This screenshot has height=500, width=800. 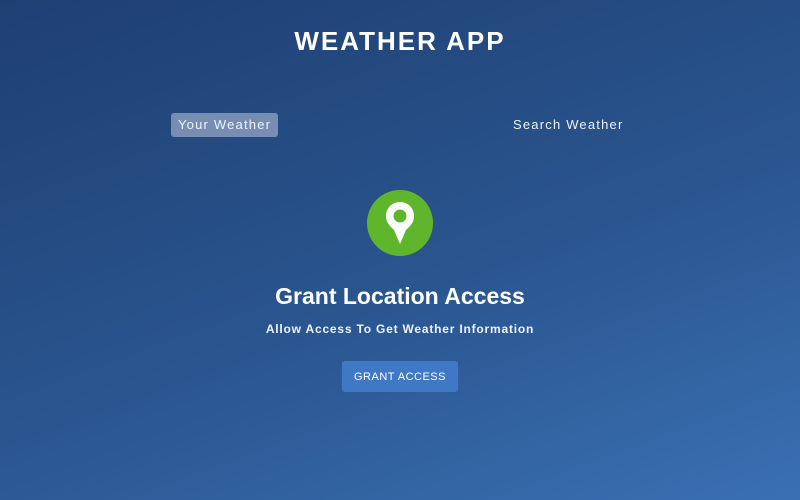 What do you see at coordinates (568, 125) in the screenshot?
I see `tab-search-weather: Search Weather` at bounding box center [568, 125].